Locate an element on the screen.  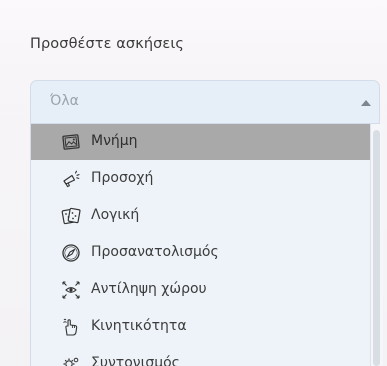
eye-arrows-icon is located at coordinates (71, 290).